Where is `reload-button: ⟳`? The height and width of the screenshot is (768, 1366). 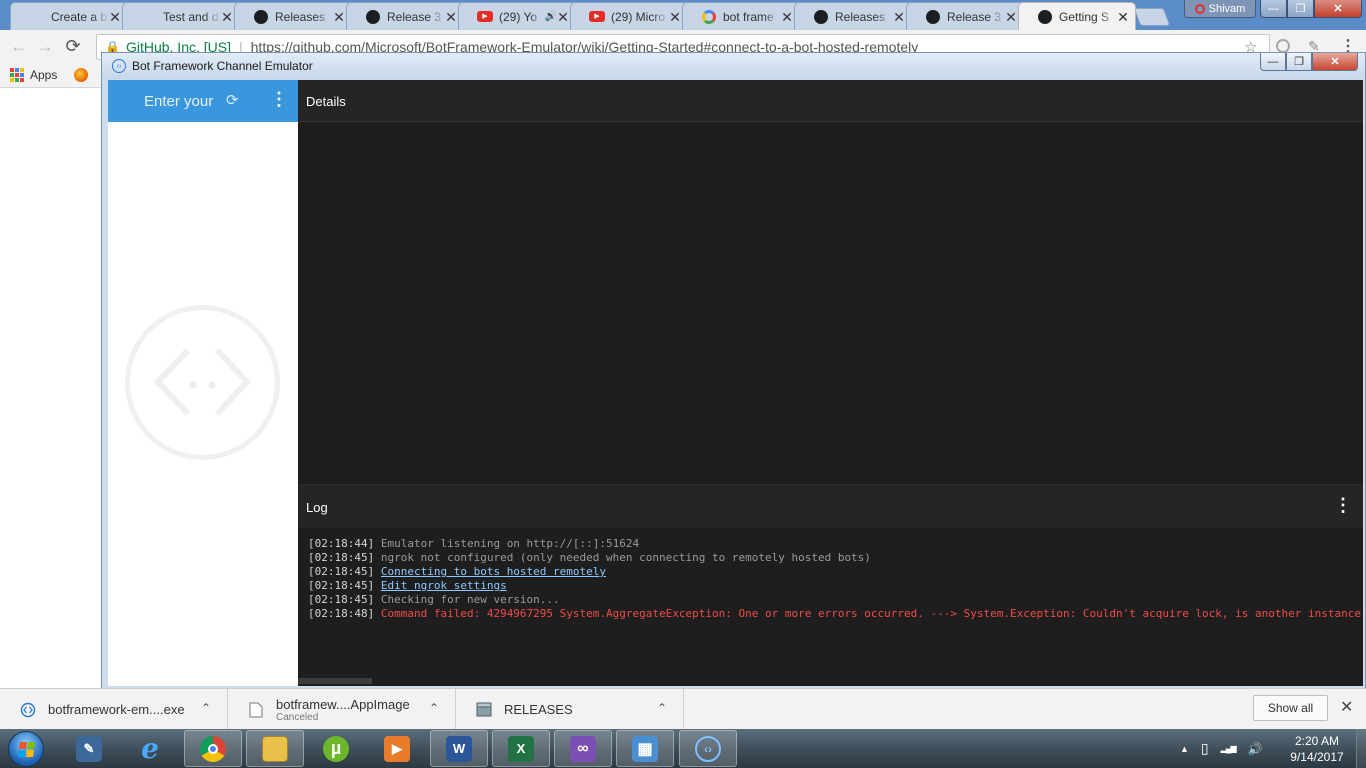
reload-button: ⟳ is located at coordinates (73, 46).